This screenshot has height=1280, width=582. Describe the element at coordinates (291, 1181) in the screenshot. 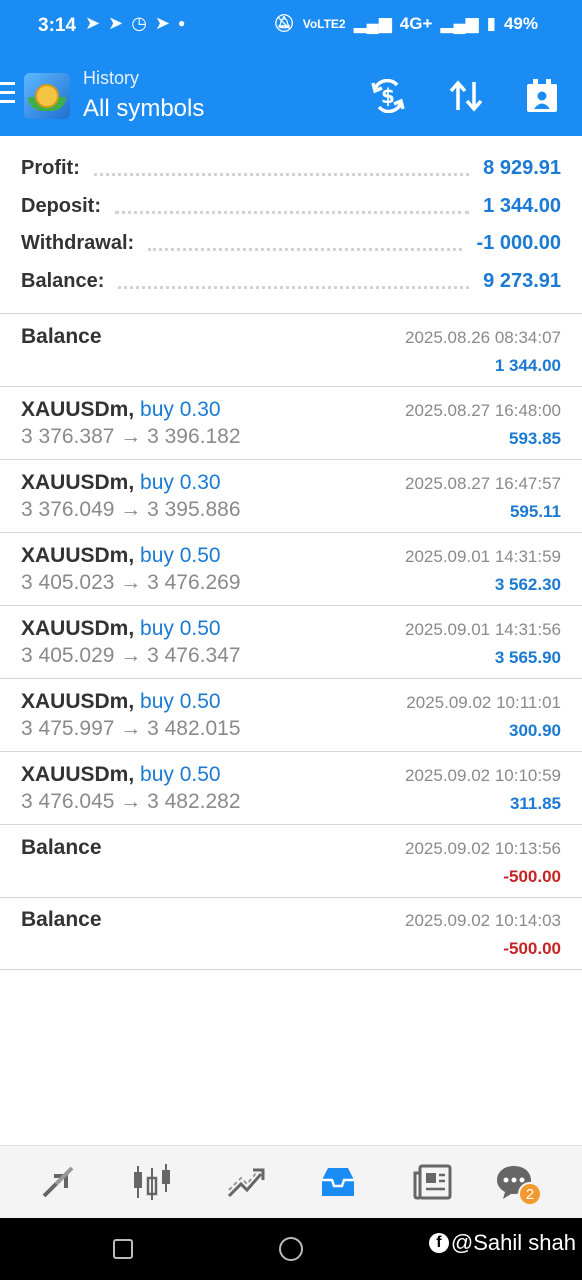

I see `bottom-navigation: 2` at that location.